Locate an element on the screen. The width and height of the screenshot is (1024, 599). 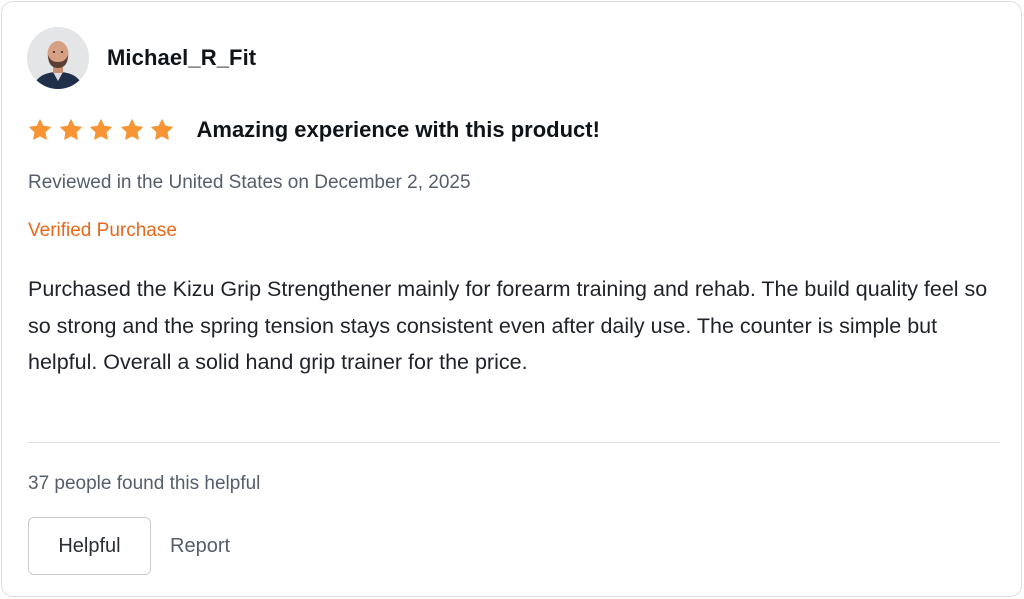
user-avatar-icon is located at coordinates (58, 58).